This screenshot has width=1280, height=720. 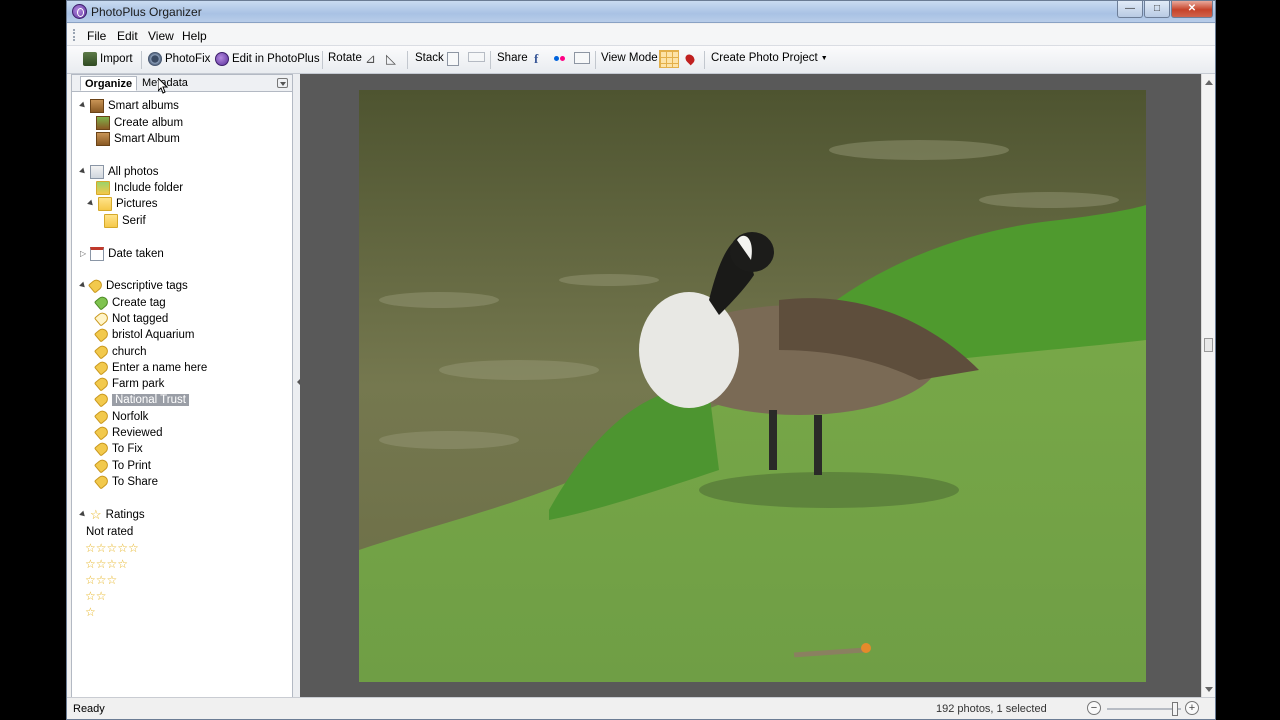 I want to click on tree-create-album: Create album, so click(x=139, y=122).